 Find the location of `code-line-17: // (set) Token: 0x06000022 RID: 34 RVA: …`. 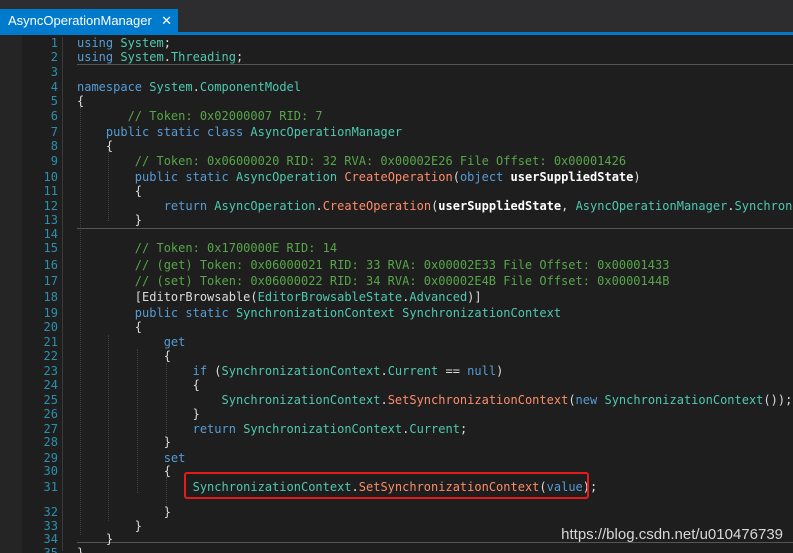

code-line-17: // (set) Token: 0x06000022 RID: 34 RVA: … is located at coordinates (373, 281).